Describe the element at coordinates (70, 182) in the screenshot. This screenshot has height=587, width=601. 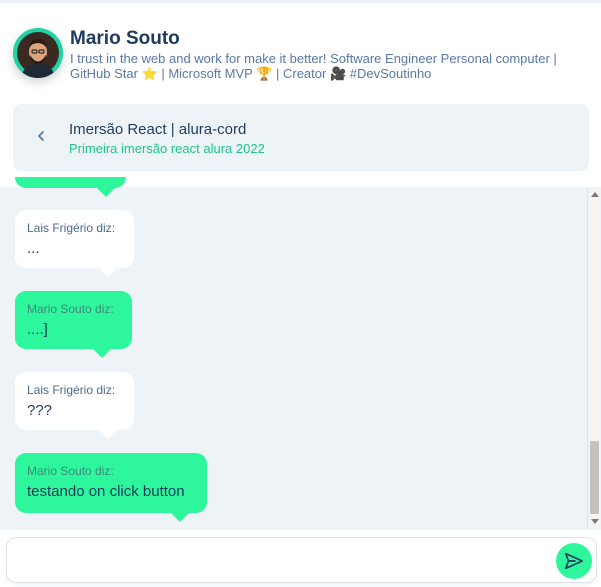
I see `partial-message-bubble` at that location.